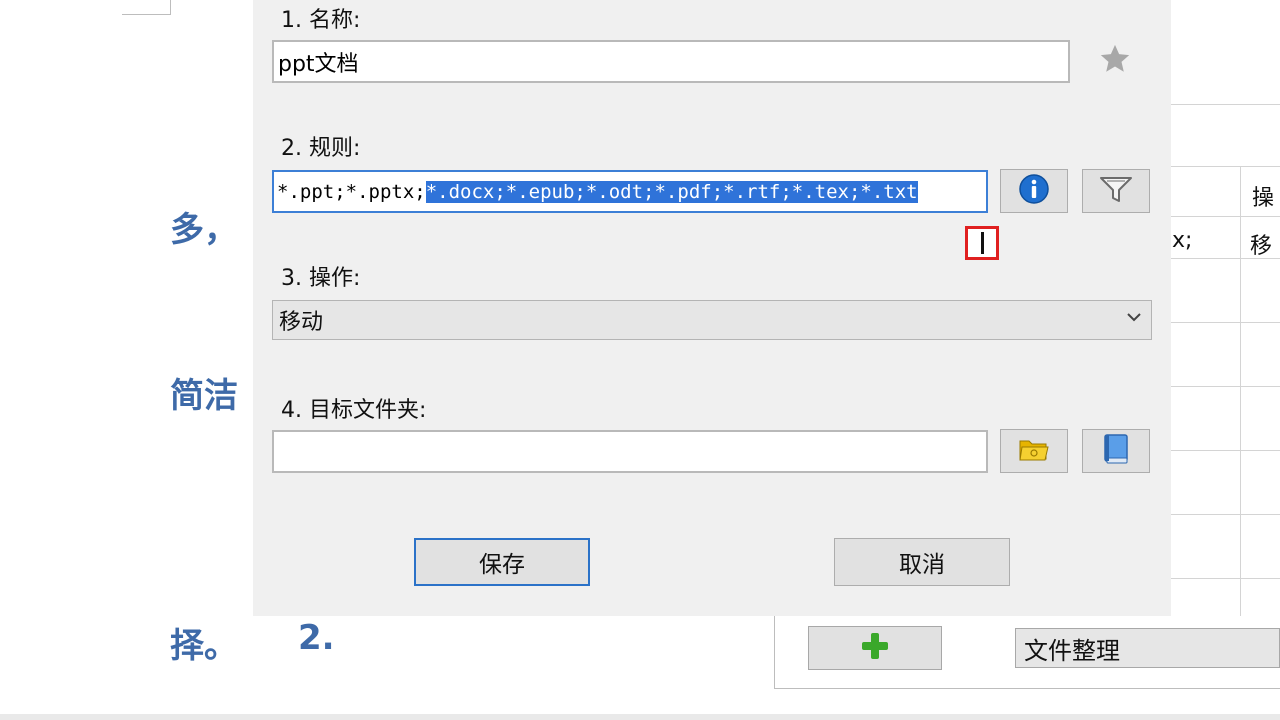 Image resolution: width=1280 pixels, height=720 pixels. Describe the element at coordinates (321, 148) in the screenshot. I see `rule-label: 2. 规则:` at that location.